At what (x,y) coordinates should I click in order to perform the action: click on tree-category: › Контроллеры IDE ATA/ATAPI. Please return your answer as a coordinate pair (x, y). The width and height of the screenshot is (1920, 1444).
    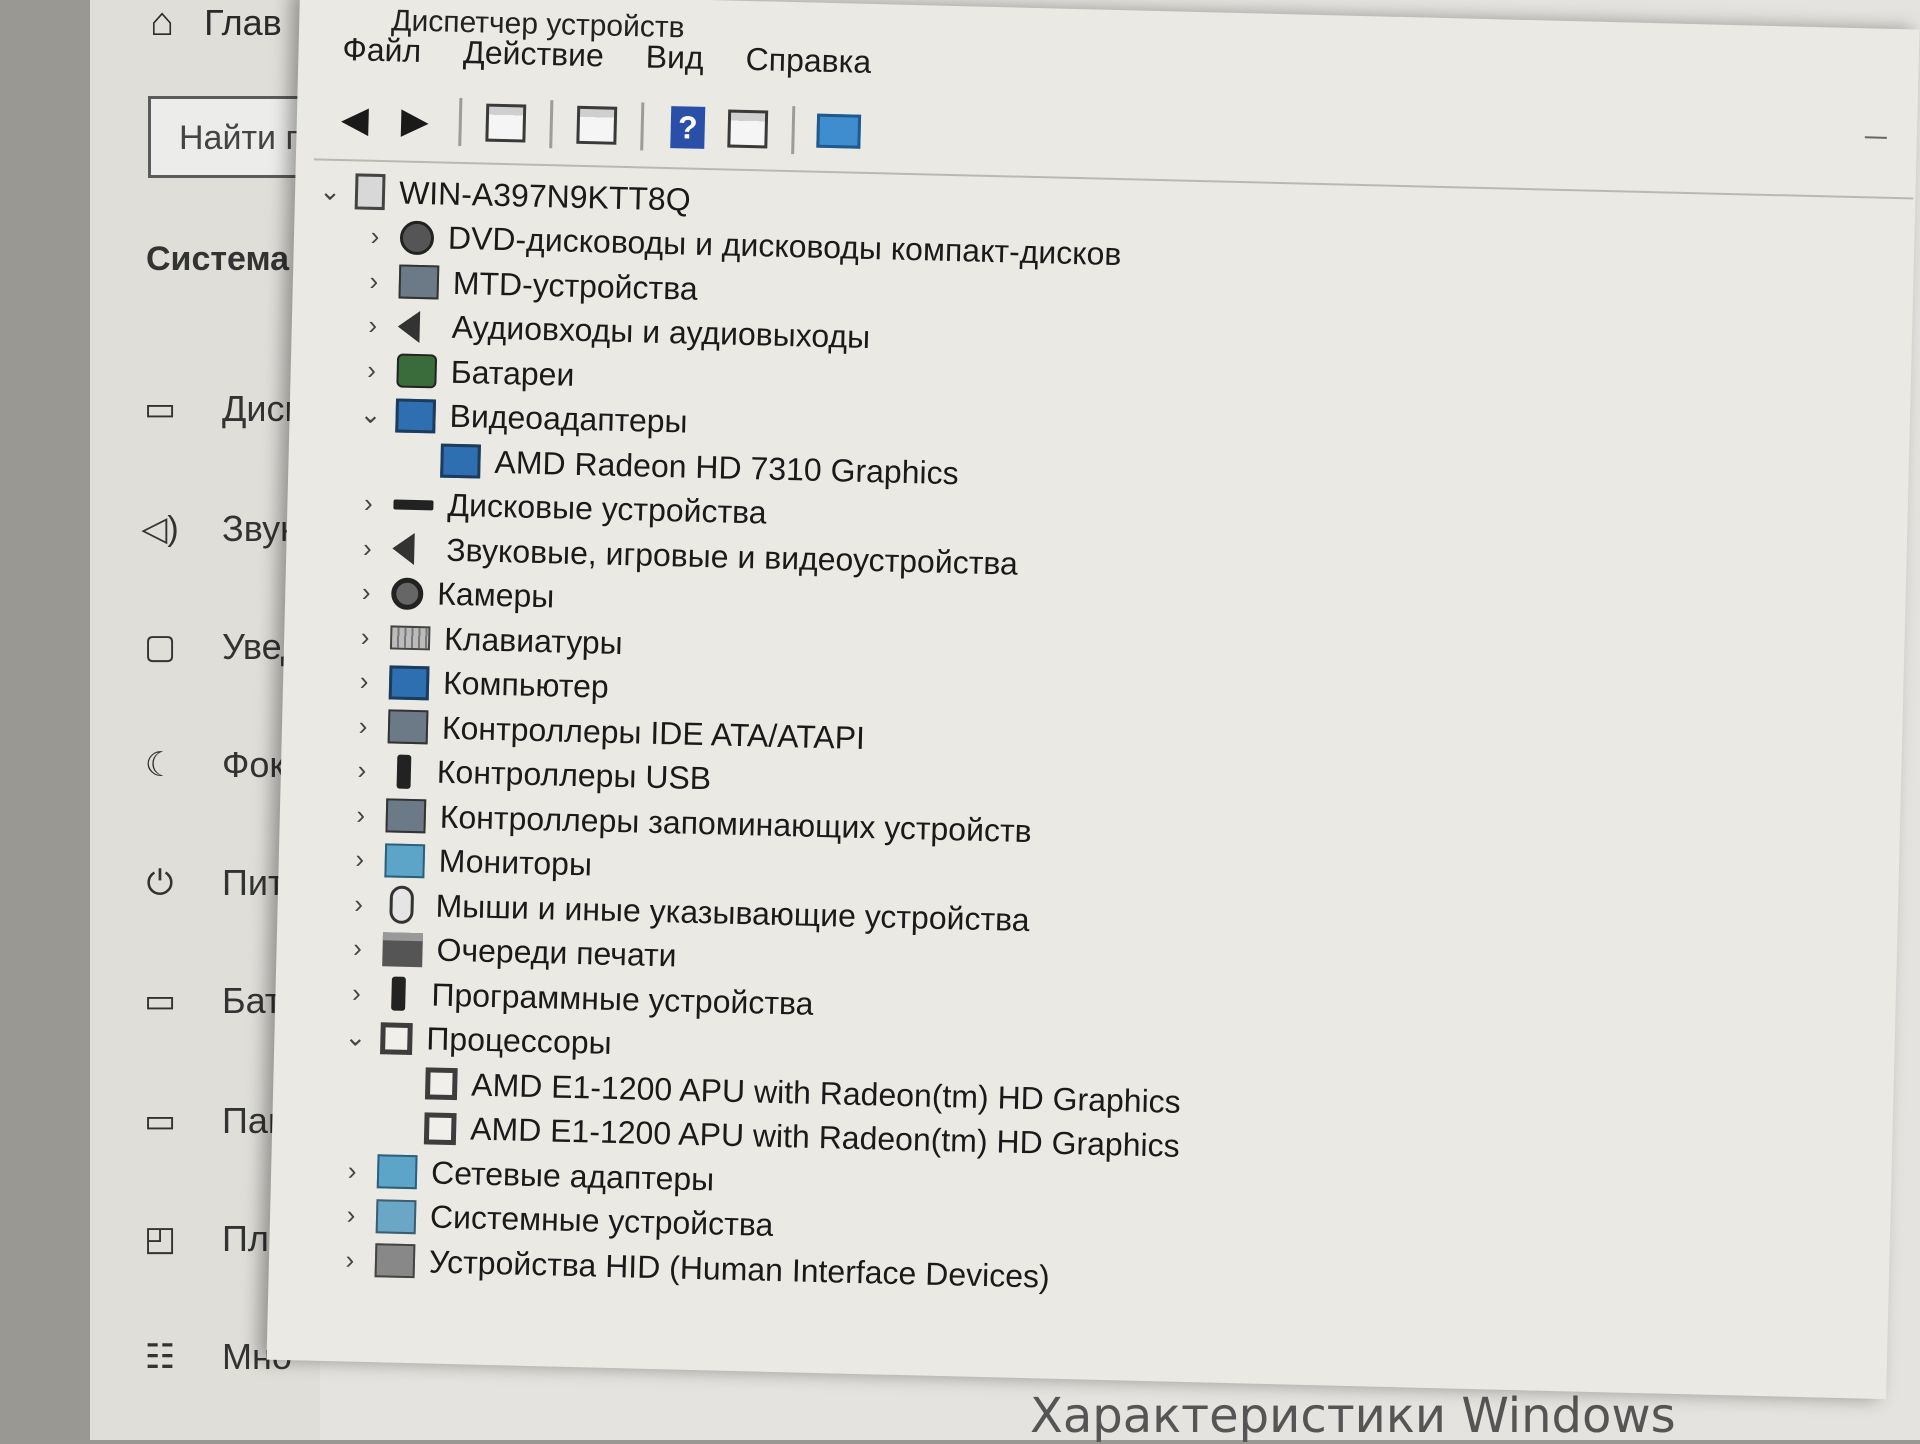
    Looking at the image, I should click on (607, 731).